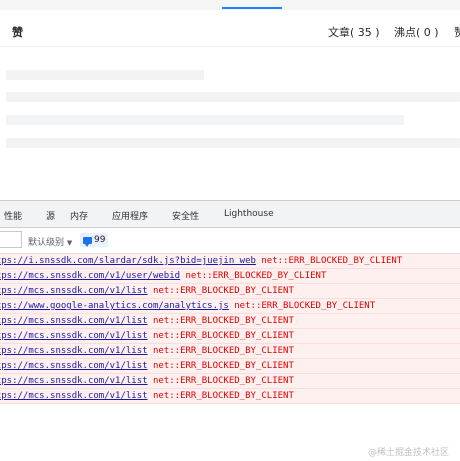 This screenshot has width=460, height=461. What do you see at coordinates (409, 453) in the screenshot?
I see `watermark: @稀土掘金技术社区` at bounding box center [409, 453].